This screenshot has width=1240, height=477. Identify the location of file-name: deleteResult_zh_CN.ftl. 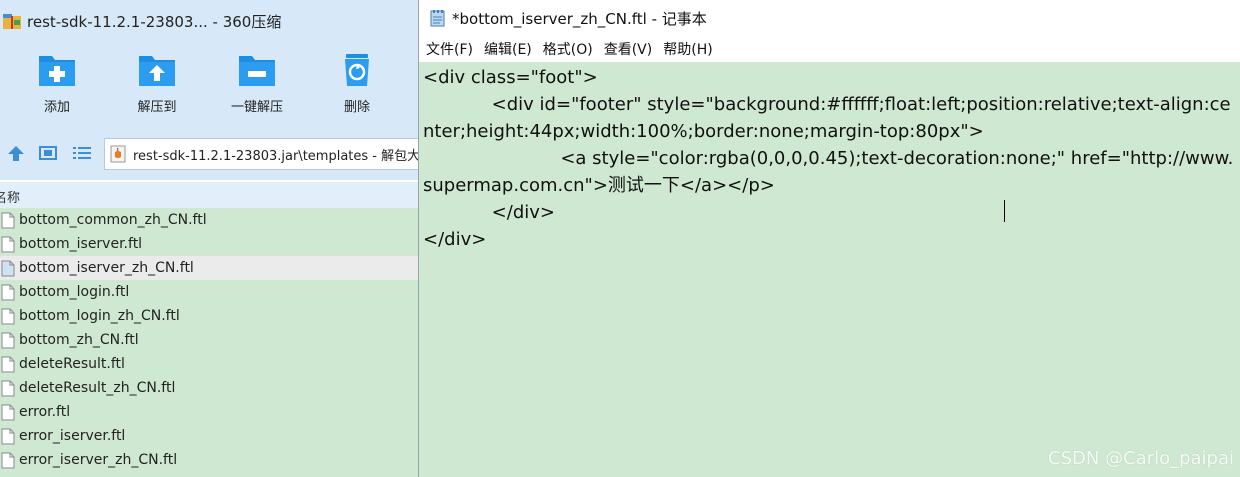
(97, 388).